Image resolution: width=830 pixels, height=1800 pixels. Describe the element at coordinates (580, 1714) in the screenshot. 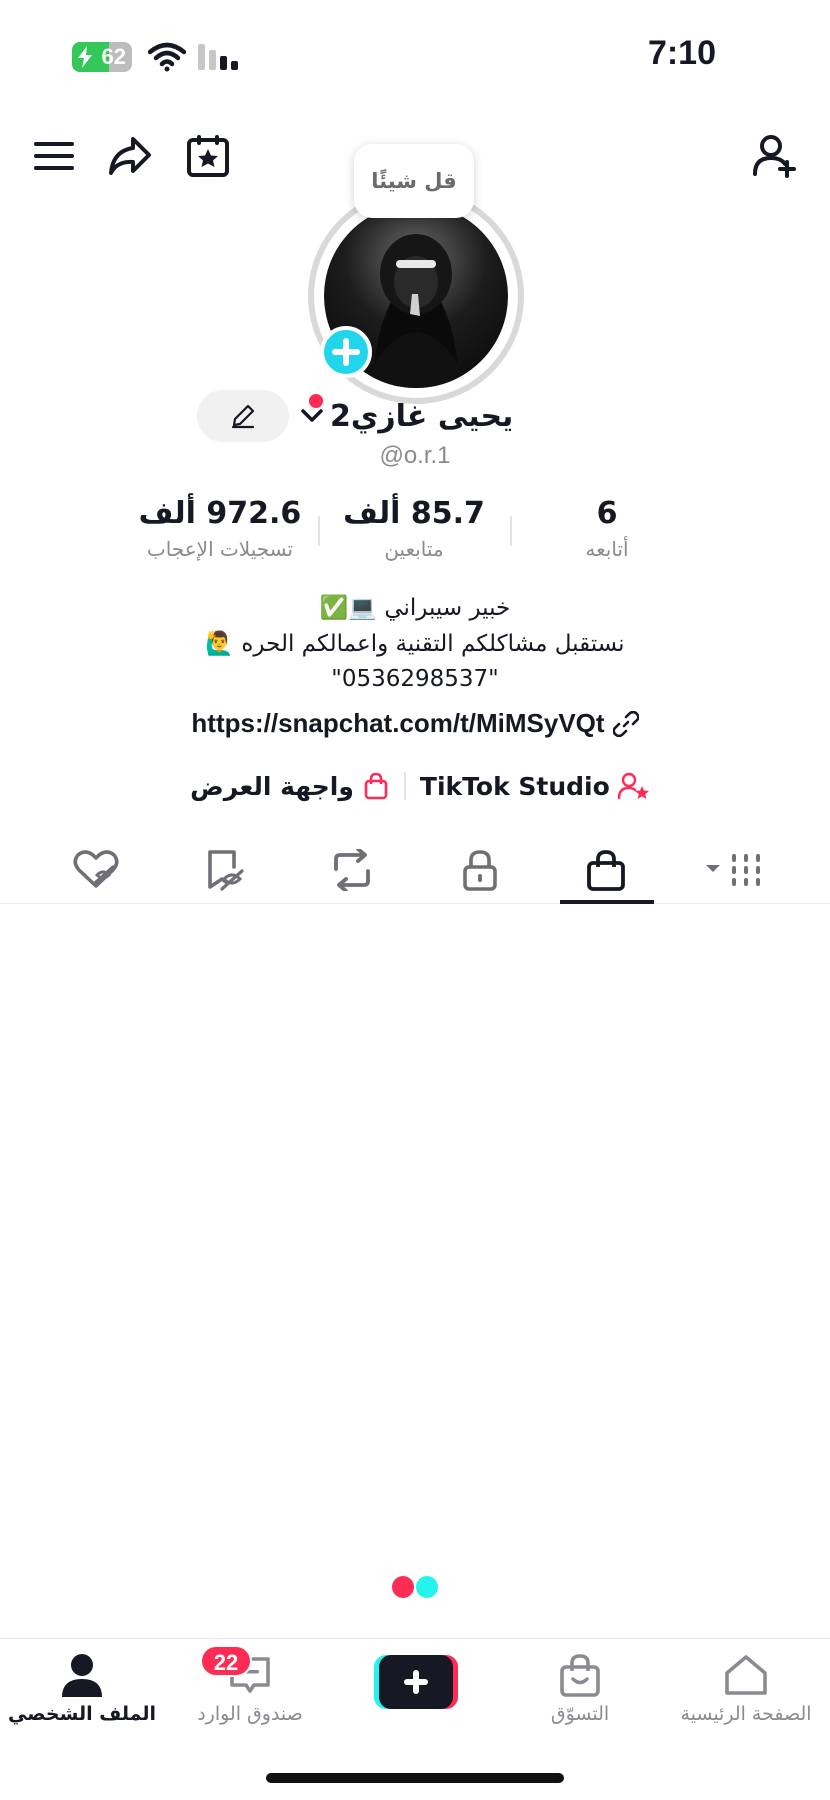

I see `nav-shop-label: التسوّق` at that location.